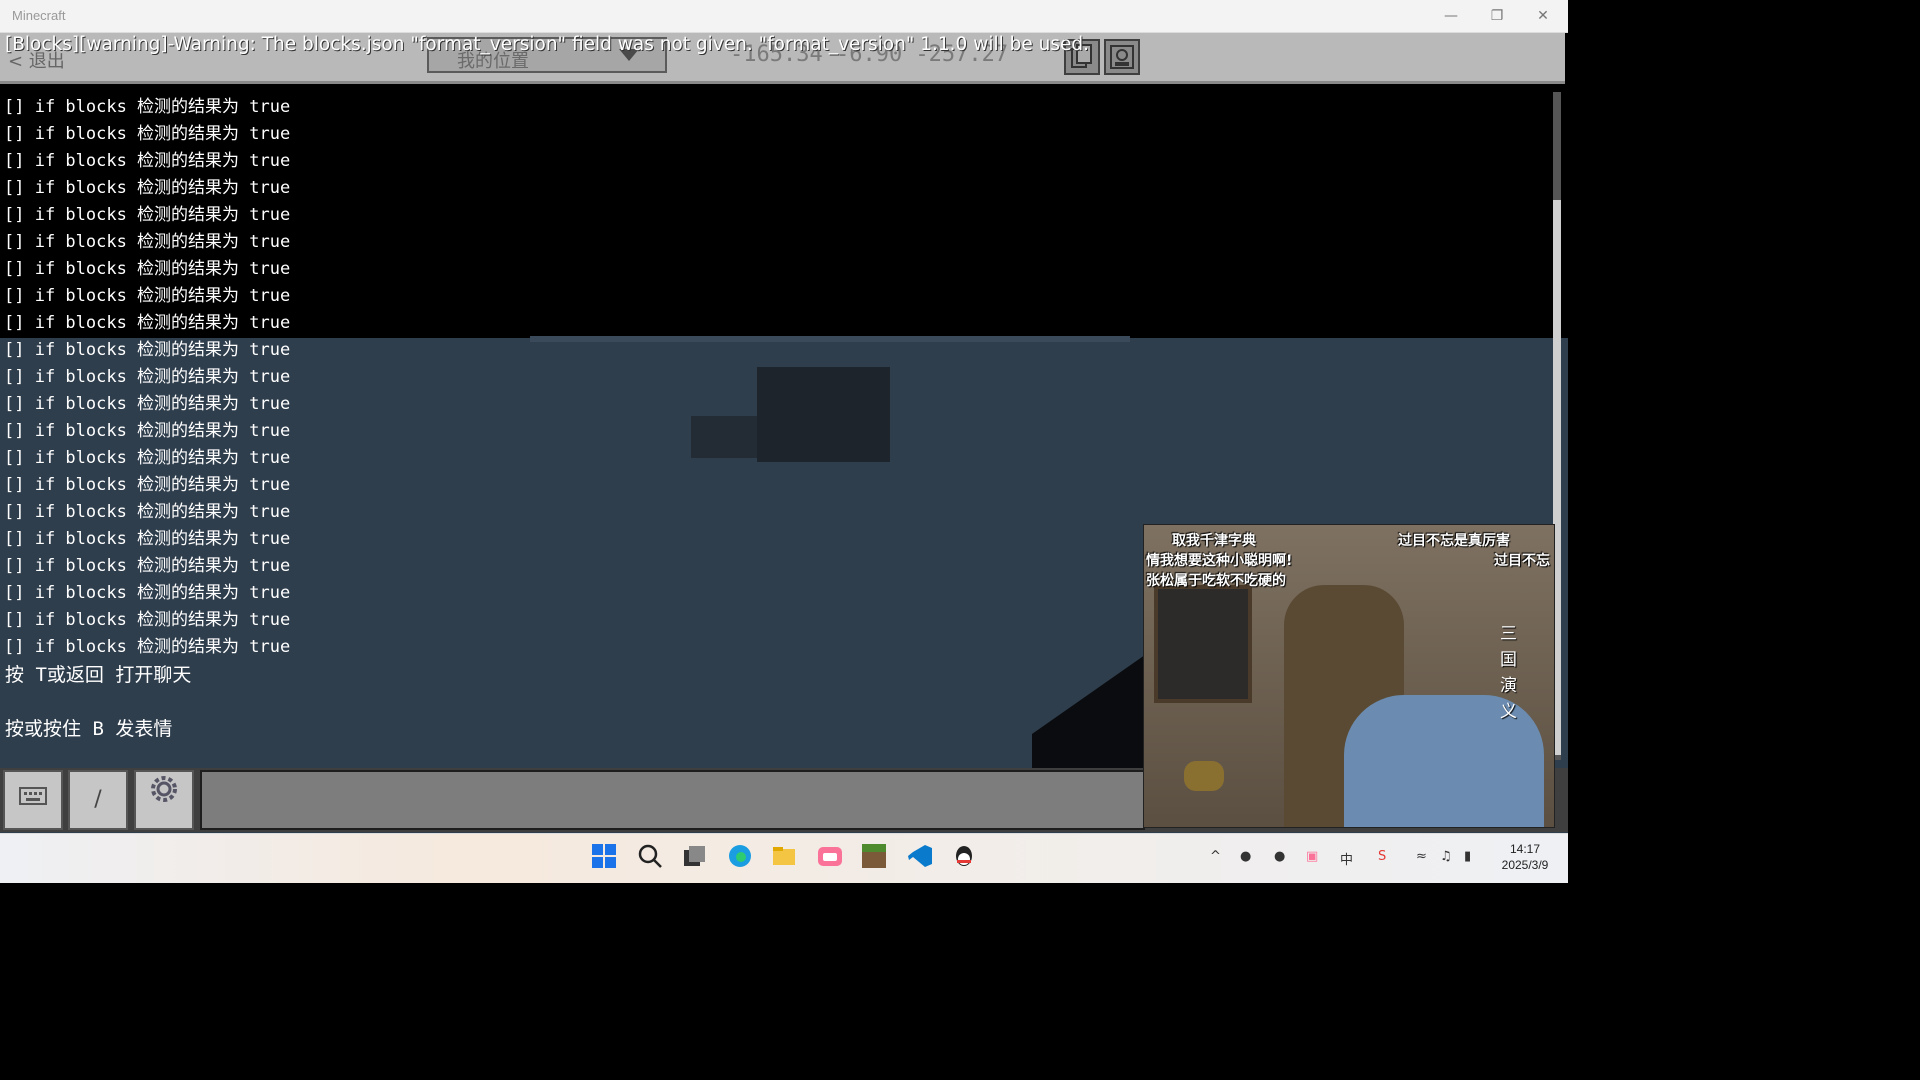 This screenshot has width=1920, height=1080. What do you see at coordinates (694, 857) in the screenshot?
I see `task-view-icon` at bounding box center [694, 857].